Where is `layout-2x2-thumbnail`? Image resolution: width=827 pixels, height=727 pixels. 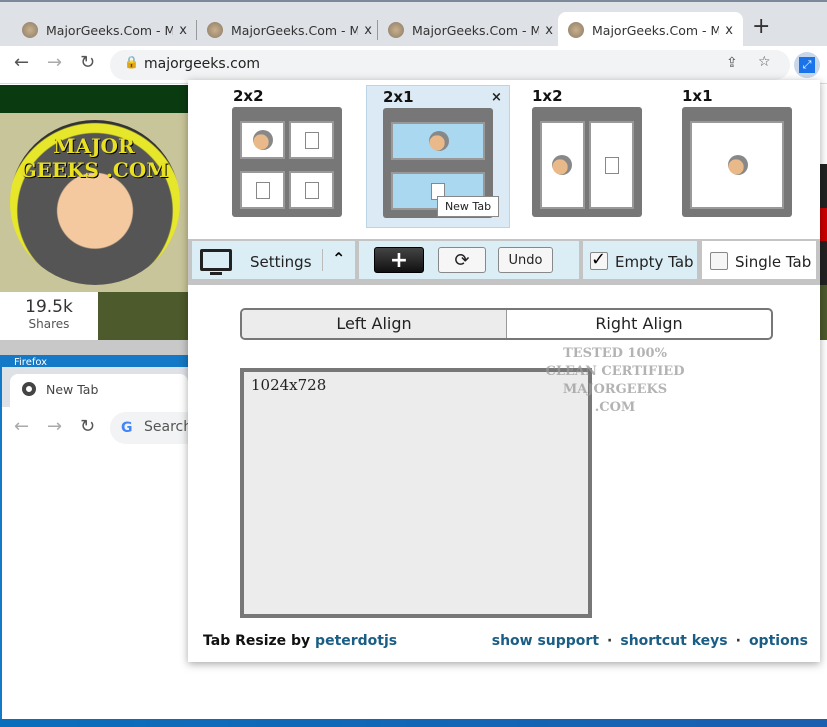 layout-2x2-thumbnail is located at coordinates (287, 162).